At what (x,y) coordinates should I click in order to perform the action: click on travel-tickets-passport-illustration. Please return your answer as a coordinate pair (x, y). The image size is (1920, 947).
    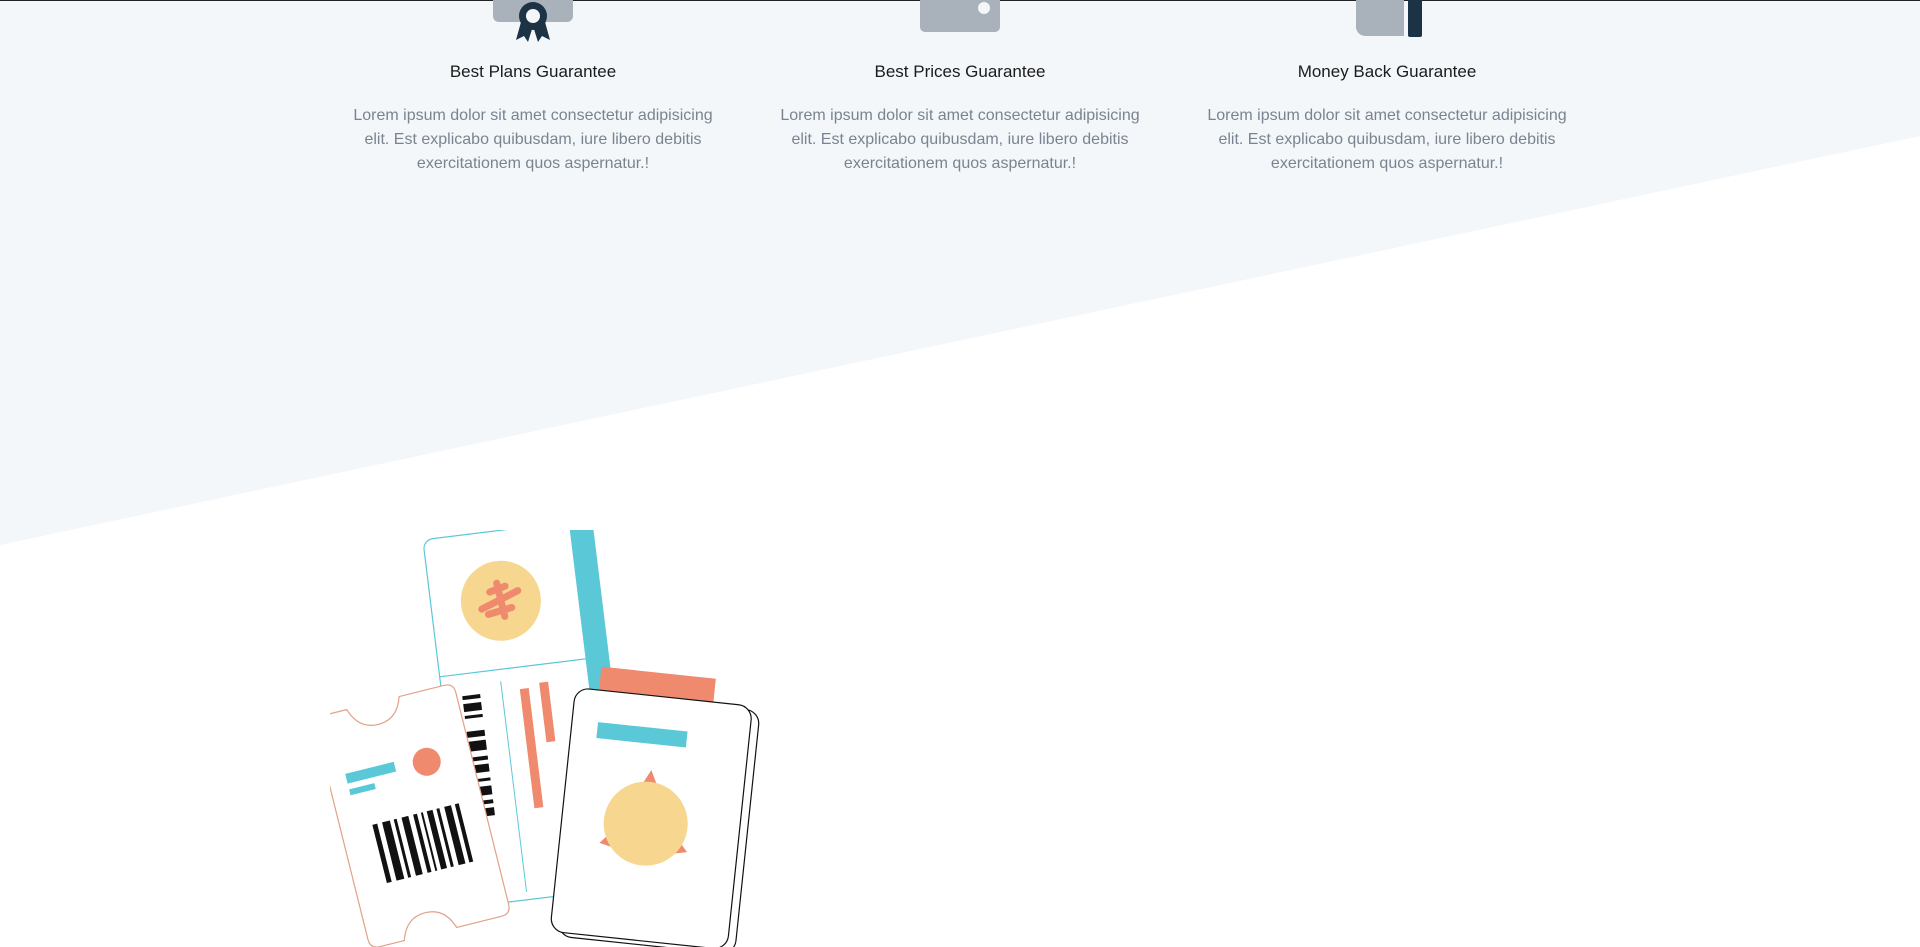
    Looking at the image, I should click on (545, 738).